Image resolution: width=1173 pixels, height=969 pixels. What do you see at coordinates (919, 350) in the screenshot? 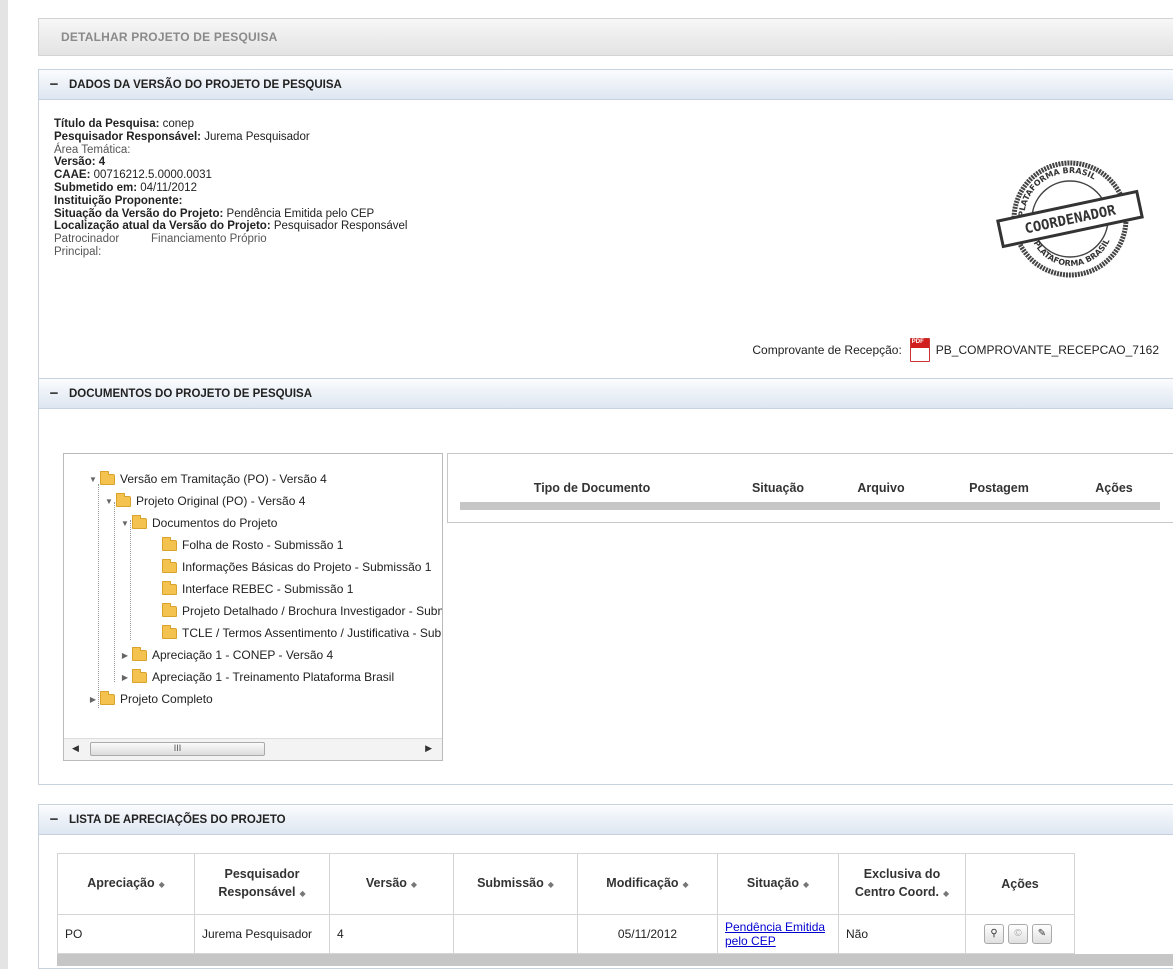
I see `pdf-icon: PDF` at bounding box center [919, 350].